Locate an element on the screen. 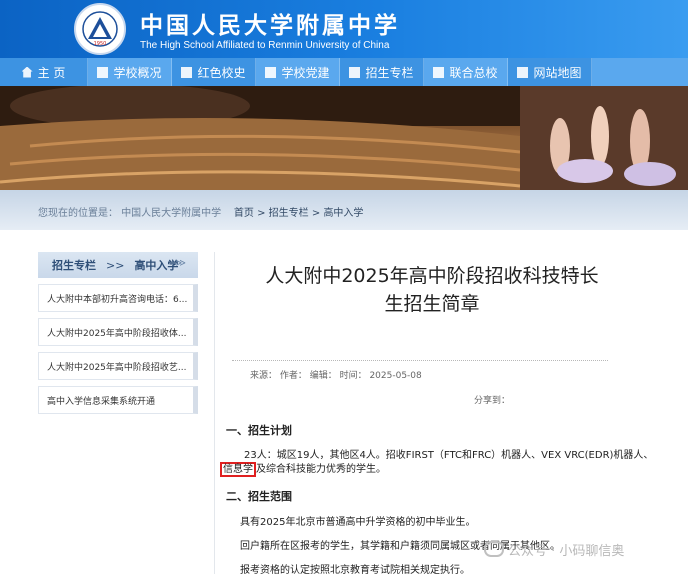 Image resolution: width=688 pixels, height=576 pixels. nav-item-united-schools: 联合总校 is located at coordinates (466, 72).